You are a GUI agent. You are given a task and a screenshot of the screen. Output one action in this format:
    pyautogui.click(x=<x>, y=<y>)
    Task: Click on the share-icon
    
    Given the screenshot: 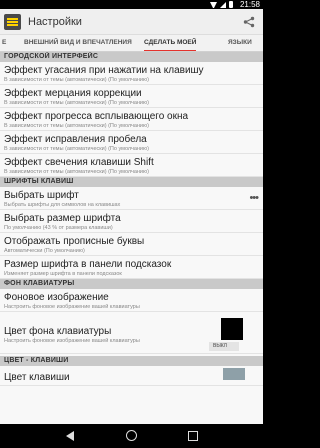 What is the action you would take?
    pyautogui.click(x=249, y=22)
    